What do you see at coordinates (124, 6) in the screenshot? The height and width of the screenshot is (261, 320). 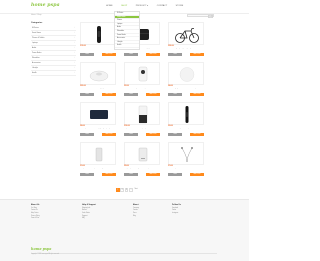 I see `nav-shop: SHOP` at bounding box center [124, 6].